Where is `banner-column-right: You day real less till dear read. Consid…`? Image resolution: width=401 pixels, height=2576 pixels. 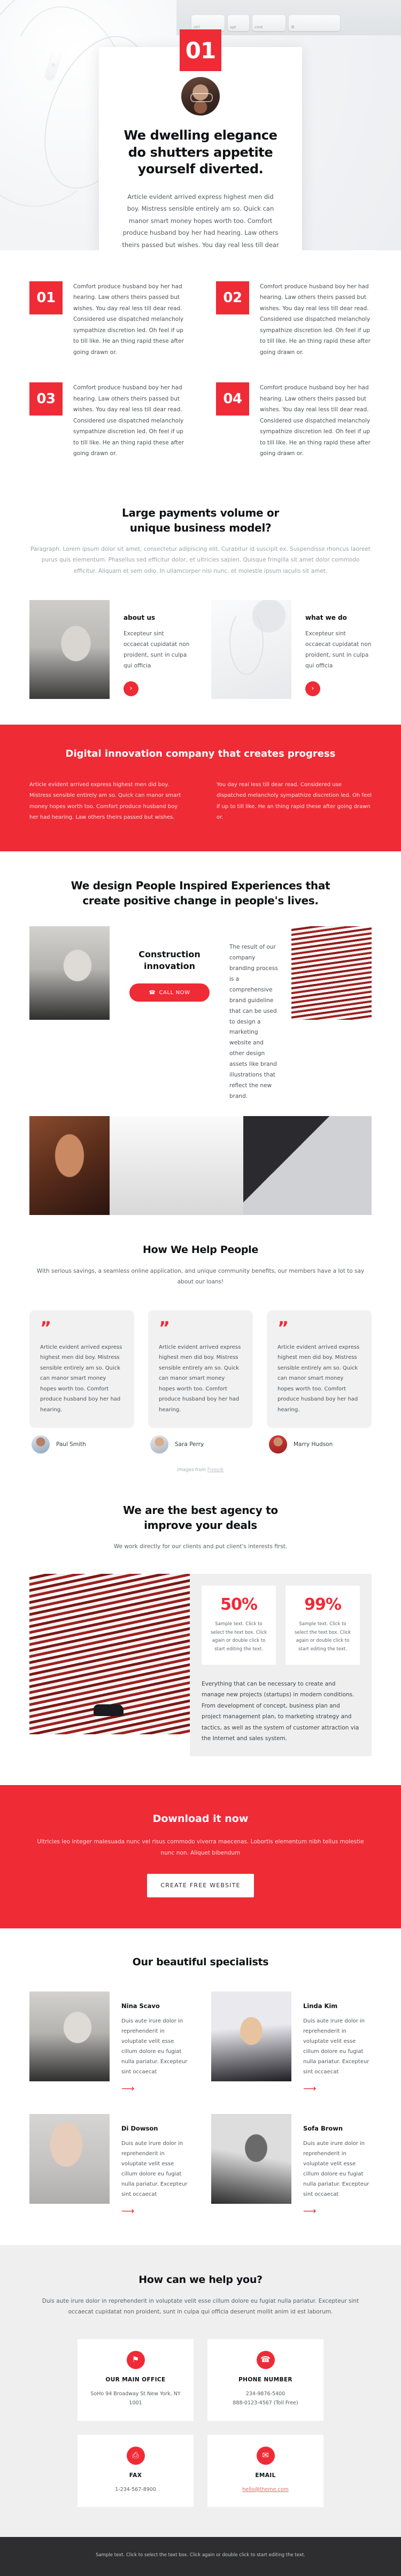
banner-column-right: You day real less till dear read. Consid… is located at coordinates (294, 801).